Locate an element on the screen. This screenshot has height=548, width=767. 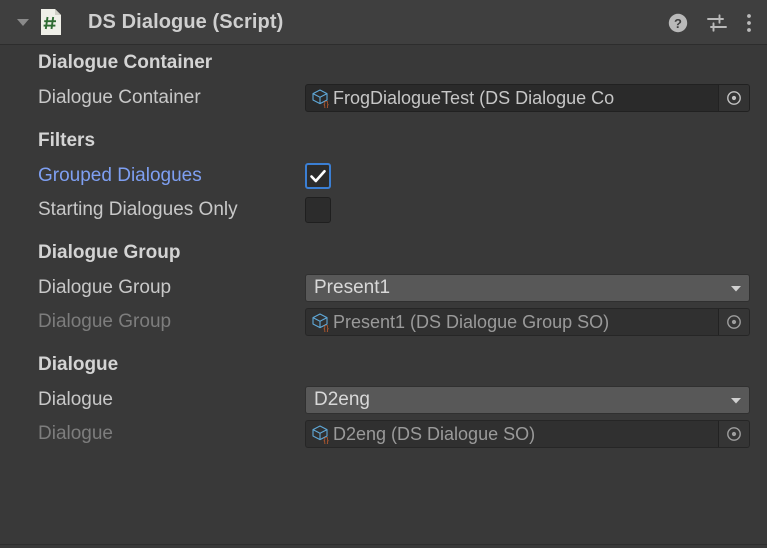
dropdown-dialogue: D2eng is located at coordinates (527, 400).